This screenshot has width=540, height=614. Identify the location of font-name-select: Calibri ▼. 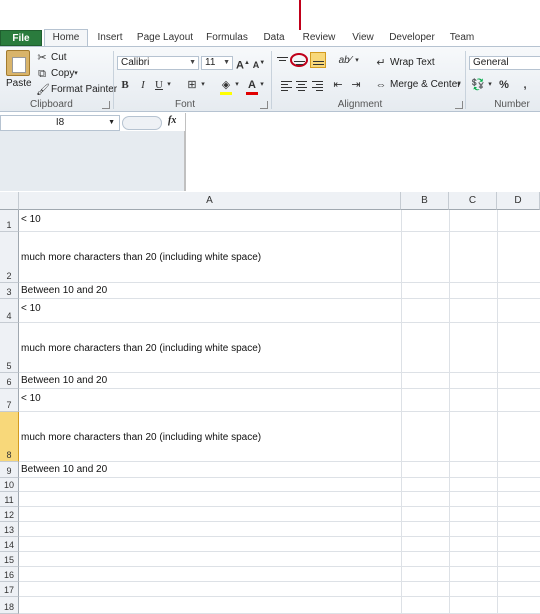
(158, 63).